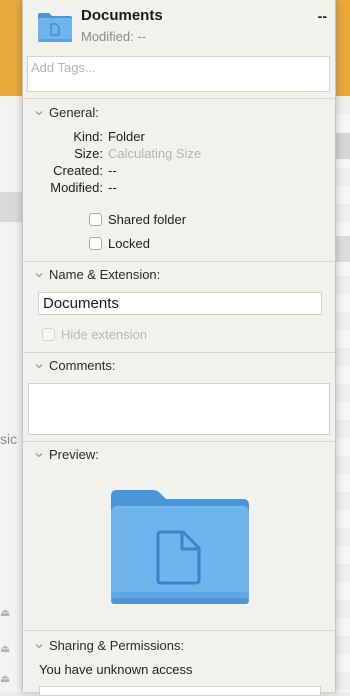 The height and width of the screenshot is (696, 350). What do you see at coordinates (155, 153) in the screenshot?
I see `size-value: Calculating Size` at bounding box center [155, 153].